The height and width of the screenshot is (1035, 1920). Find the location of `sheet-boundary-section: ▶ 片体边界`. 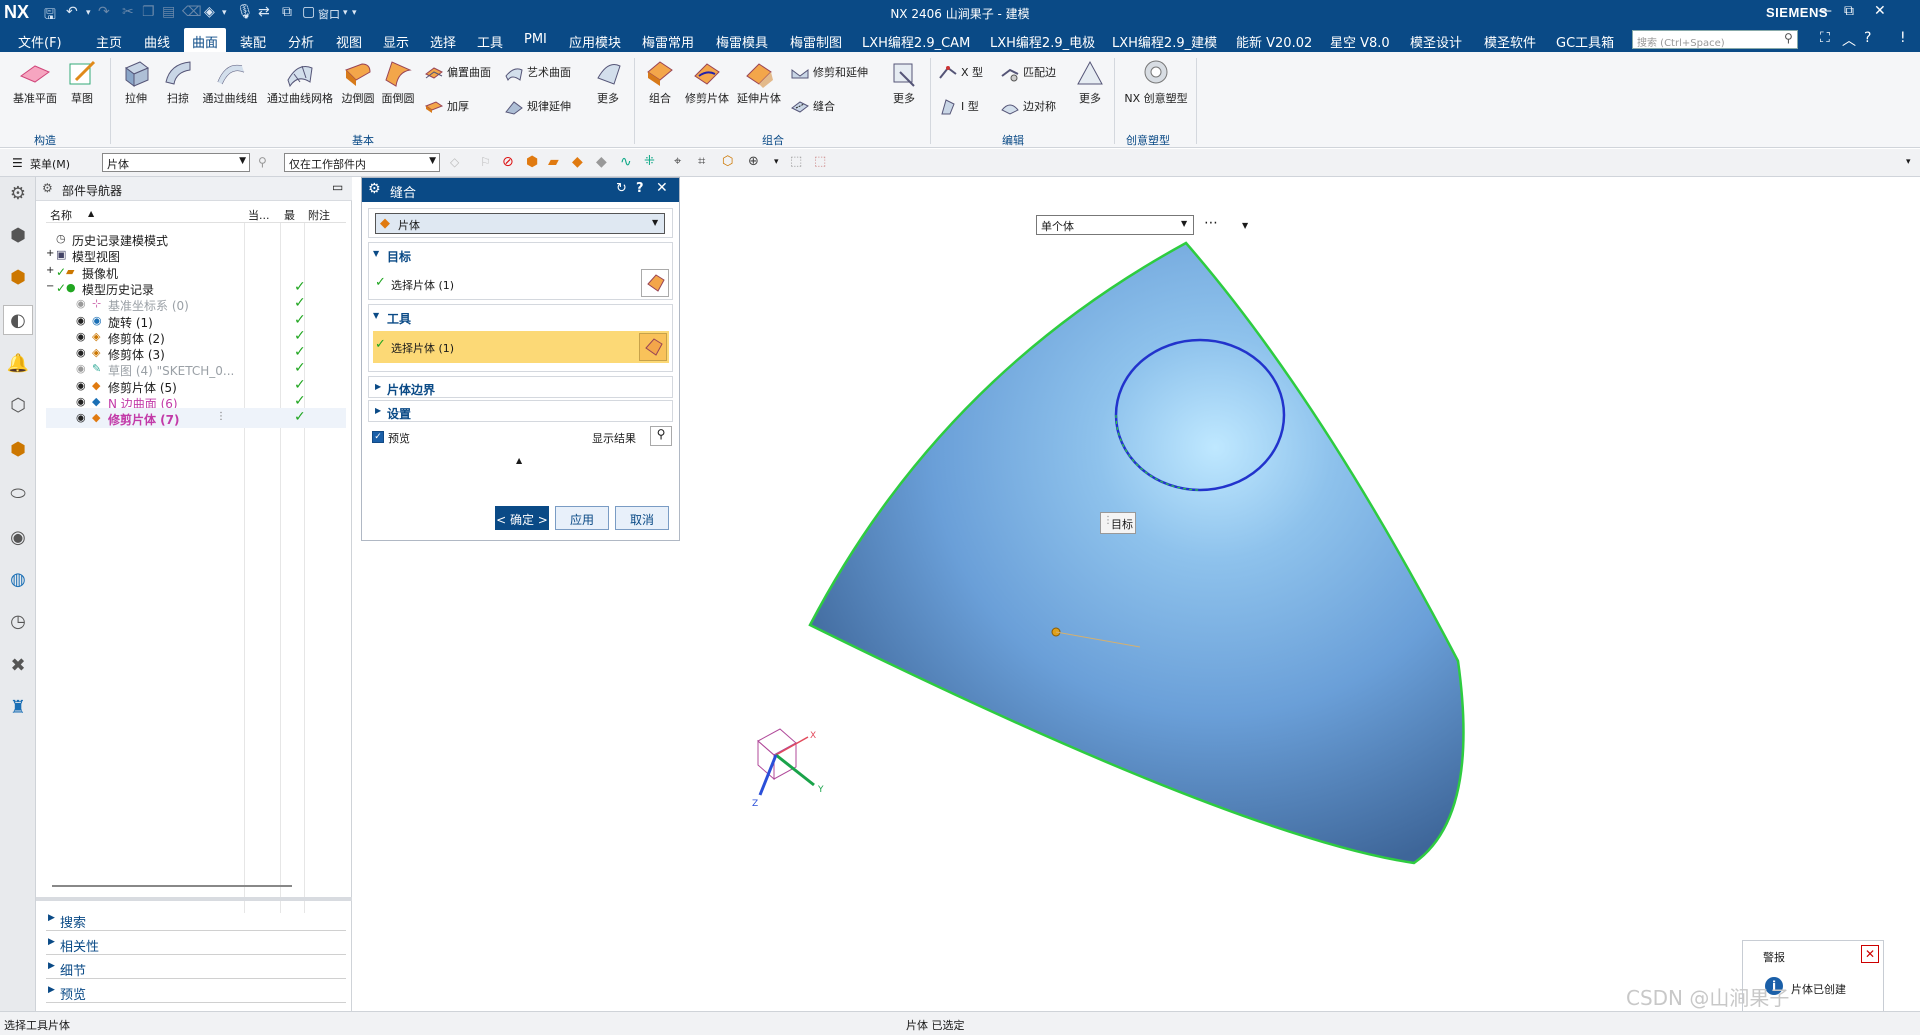

sheet-boundary-section: ▶ 片体边界 is located at coordinates (520, 387).